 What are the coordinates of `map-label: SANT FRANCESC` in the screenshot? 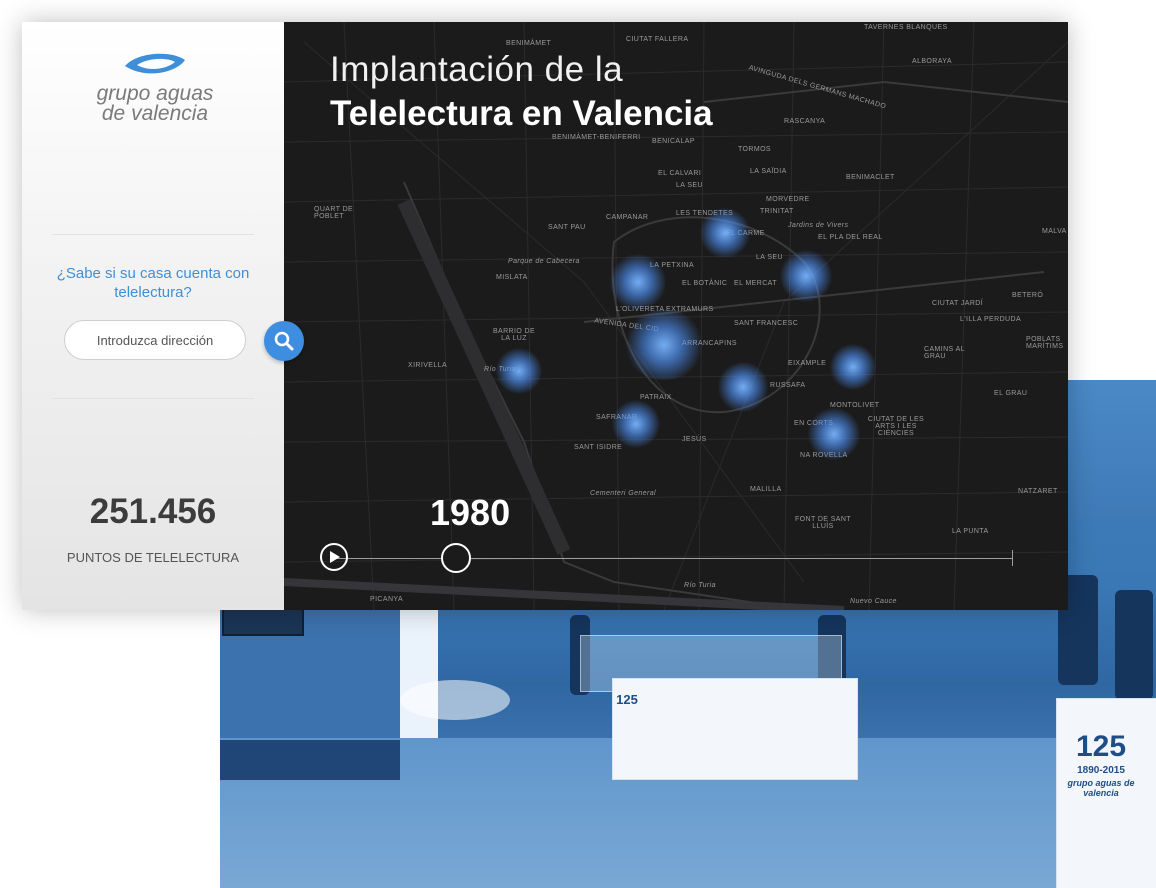 It's located at (766, 323).